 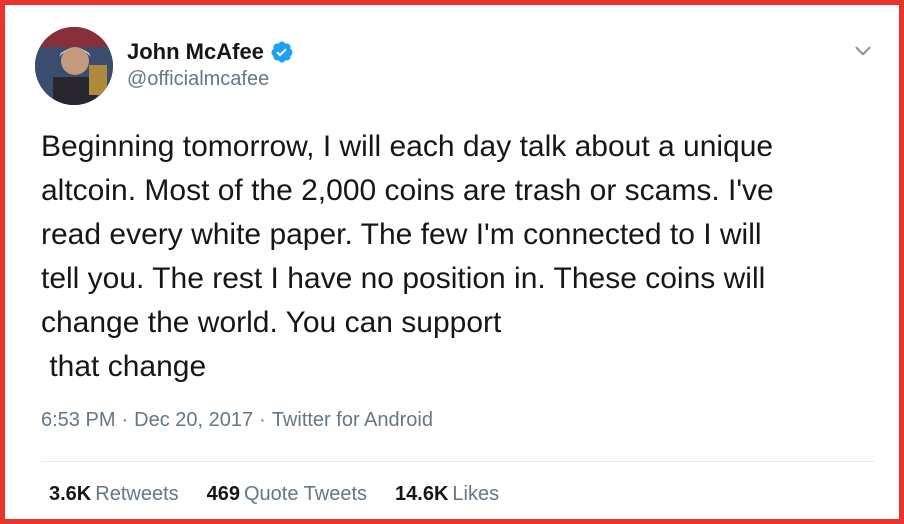 I want to click on likes-count: 14.6K, so click(x=422, y=494).